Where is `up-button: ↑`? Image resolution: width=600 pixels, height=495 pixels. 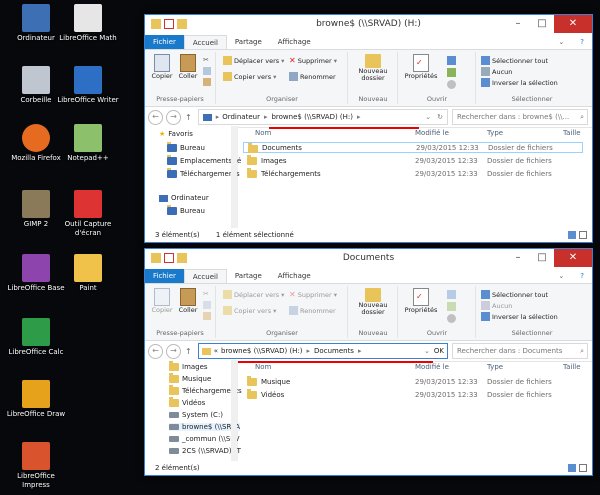 up-button: ↑ is located at coordinates (188, 351).